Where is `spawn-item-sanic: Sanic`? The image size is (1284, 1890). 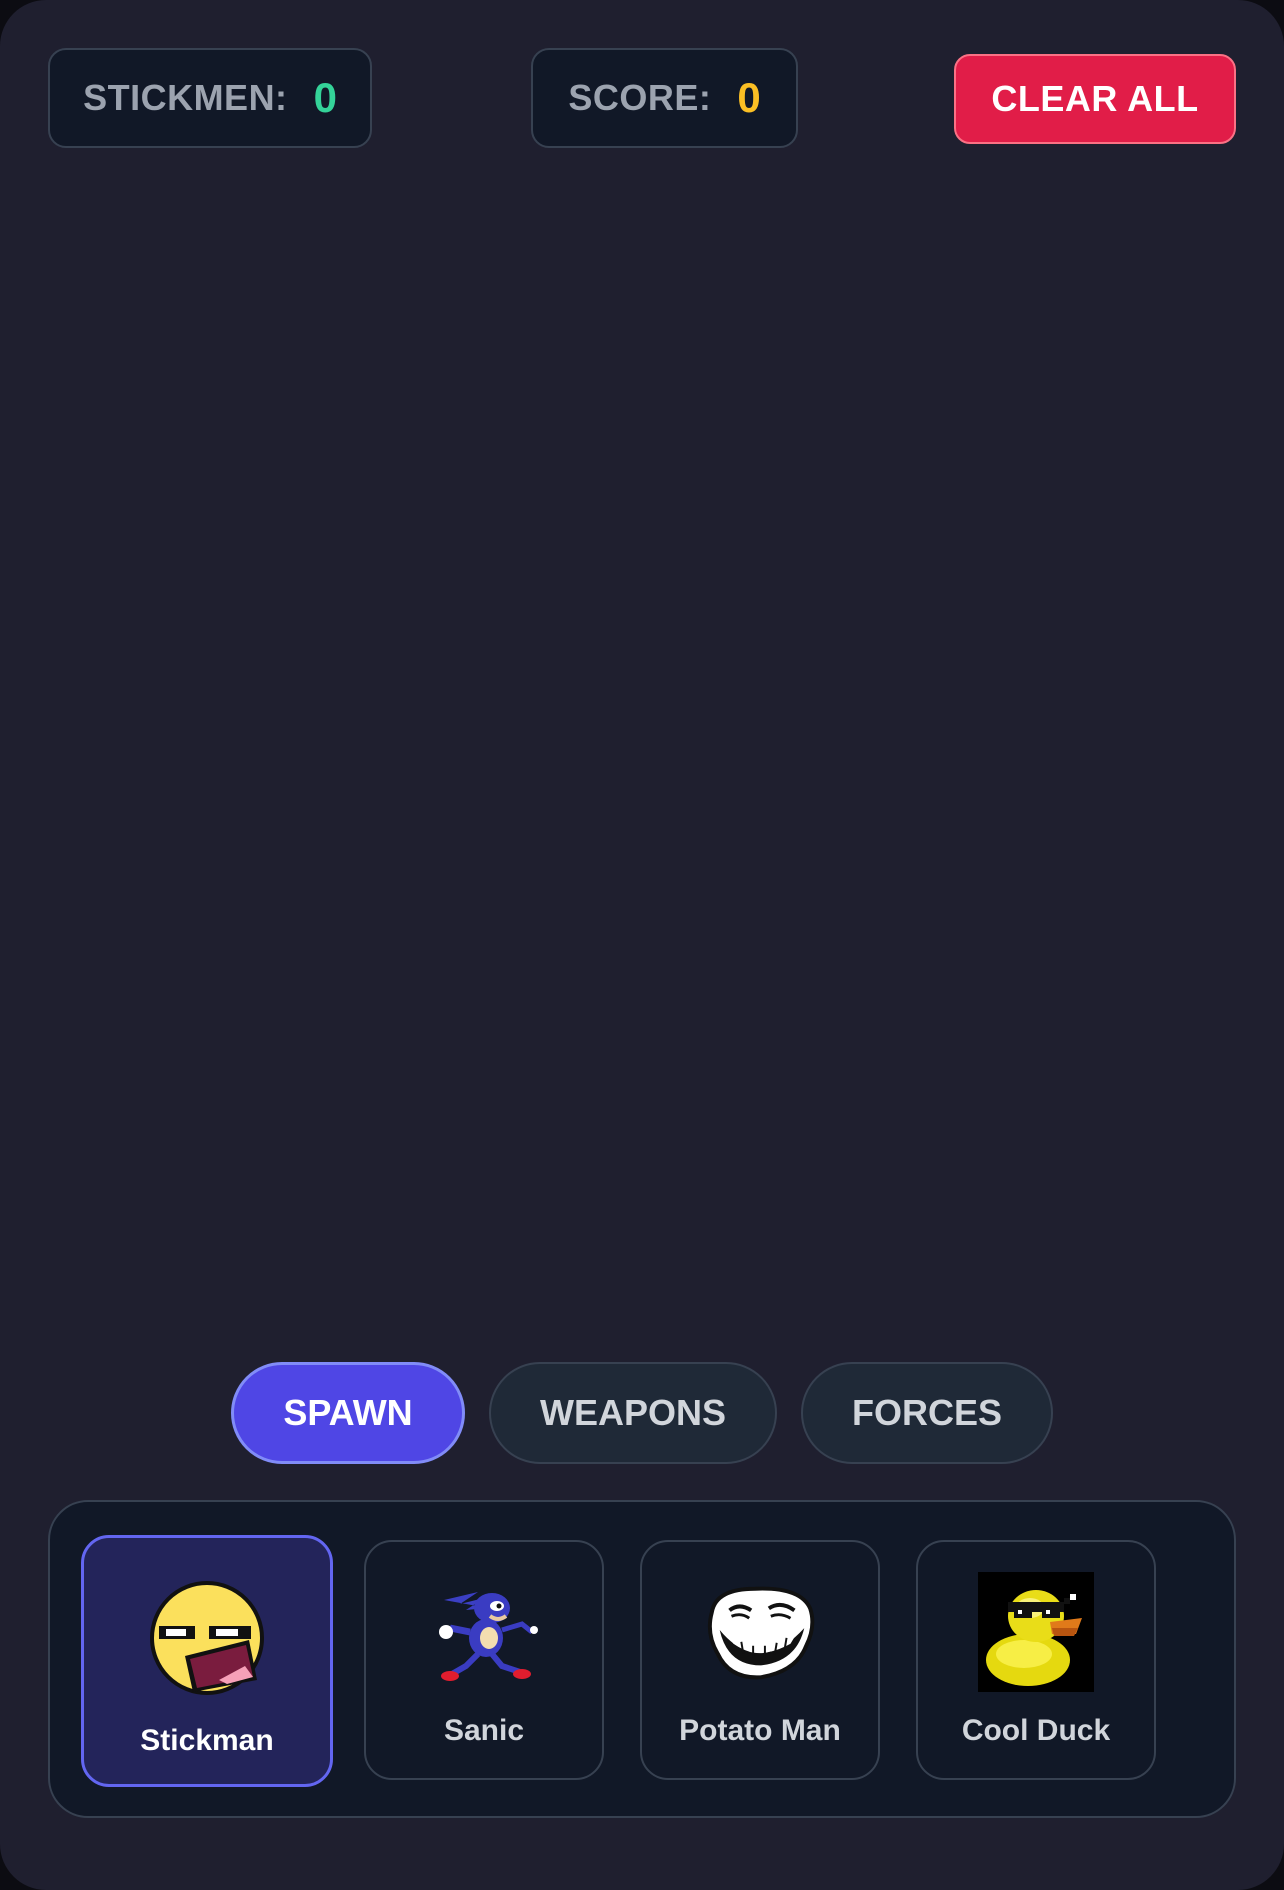 spawn-item-sanic: Sanic is located at coordinates (484, 1660).